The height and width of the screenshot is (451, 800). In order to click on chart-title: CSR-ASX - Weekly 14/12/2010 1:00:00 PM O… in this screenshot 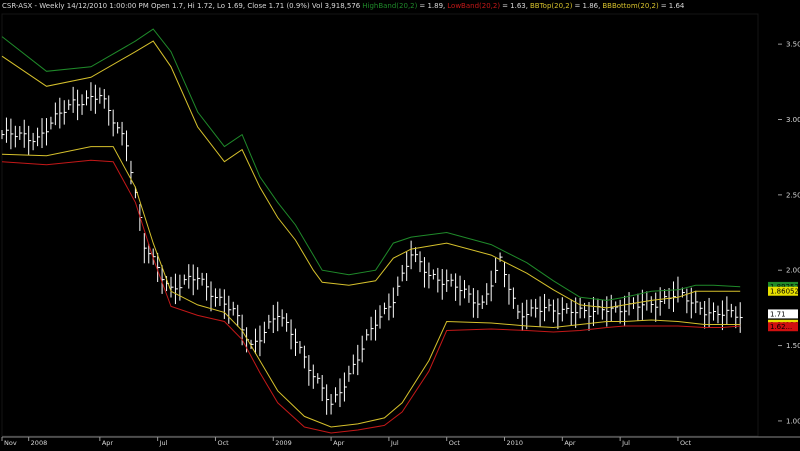, I will do `click(181, 6)`.